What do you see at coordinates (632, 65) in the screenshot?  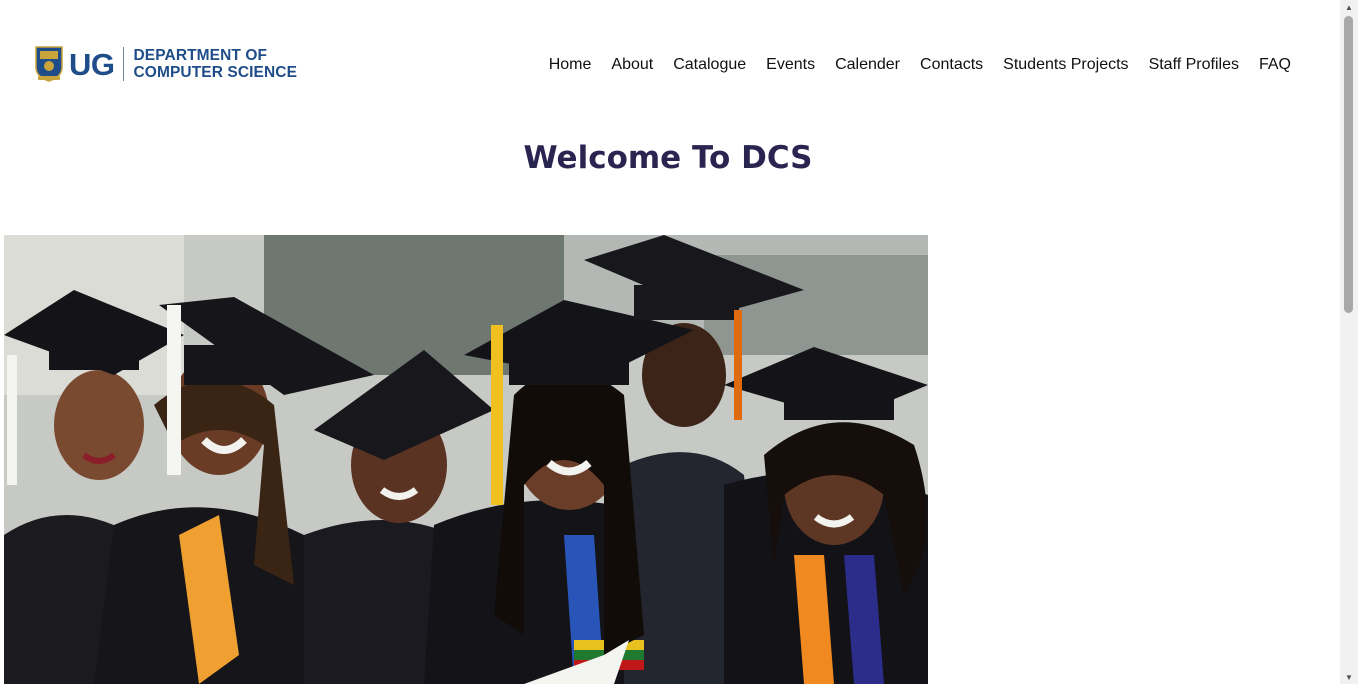 I see `nav-item-about: About` at bounding box center [632, 65].